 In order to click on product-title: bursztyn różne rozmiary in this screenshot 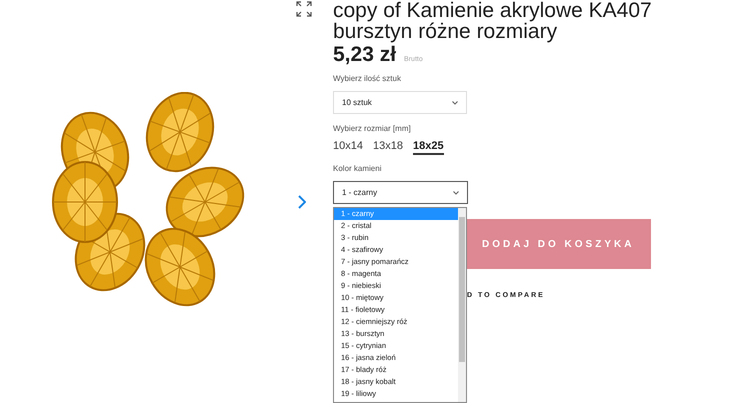, I will do `click(445, 31)`.